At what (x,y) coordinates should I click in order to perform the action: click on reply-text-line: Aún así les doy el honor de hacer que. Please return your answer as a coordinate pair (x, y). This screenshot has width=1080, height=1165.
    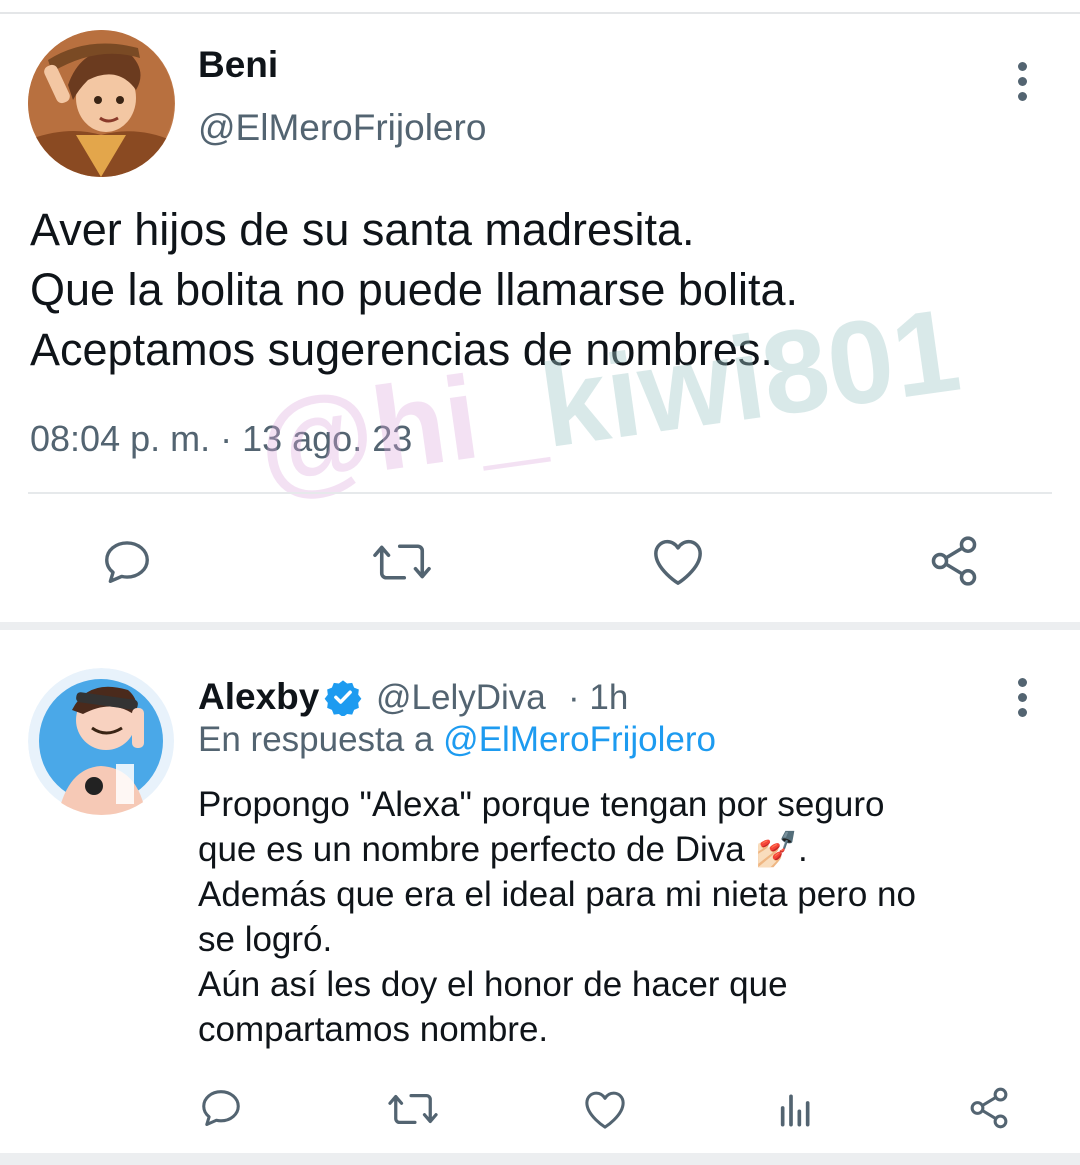
    Looking at the image, I should click on (493, 984).